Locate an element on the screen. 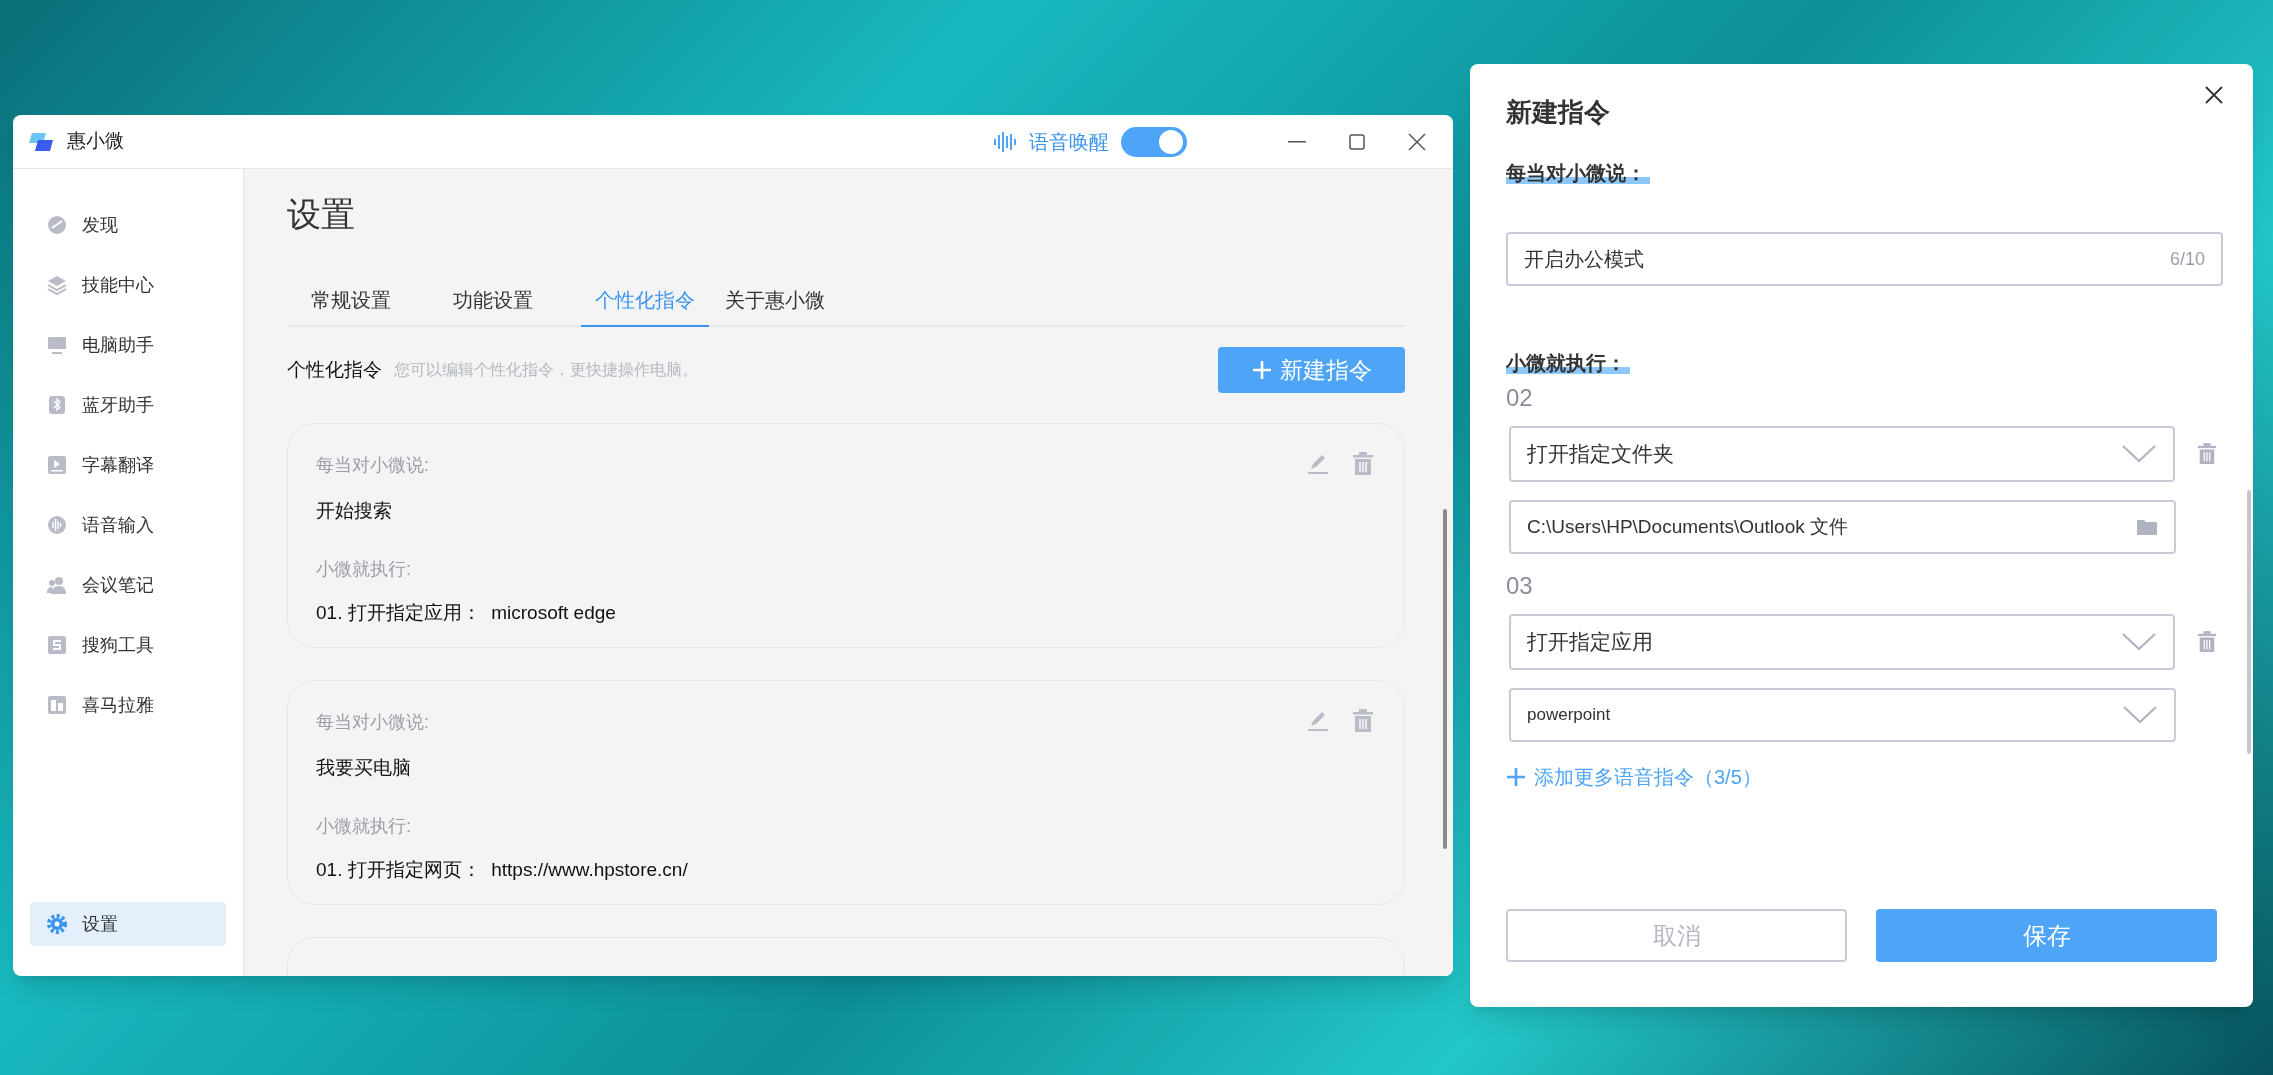 The image size is (2273, 1075). sidebar-item: 发现 is located at coordinates (128, 225).